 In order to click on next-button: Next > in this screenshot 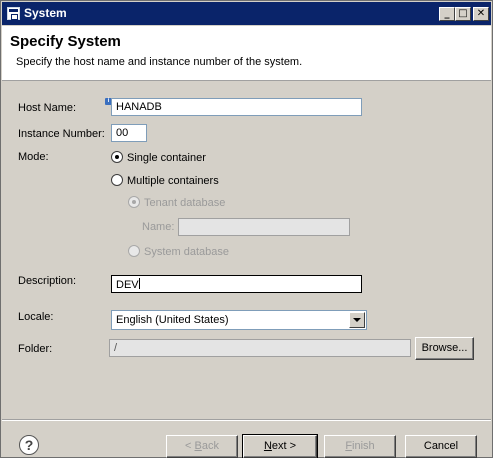, I will do `click(280, 446)`.